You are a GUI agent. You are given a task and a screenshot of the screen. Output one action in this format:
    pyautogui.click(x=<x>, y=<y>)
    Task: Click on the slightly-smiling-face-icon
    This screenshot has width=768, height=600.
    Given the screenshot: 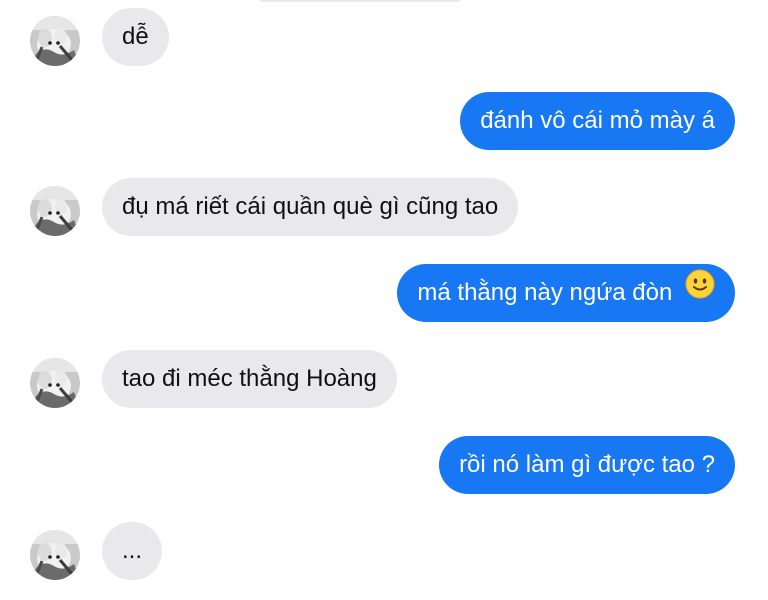 What is the action you would take?
    pyautogui.click(x=700, y=292)
    